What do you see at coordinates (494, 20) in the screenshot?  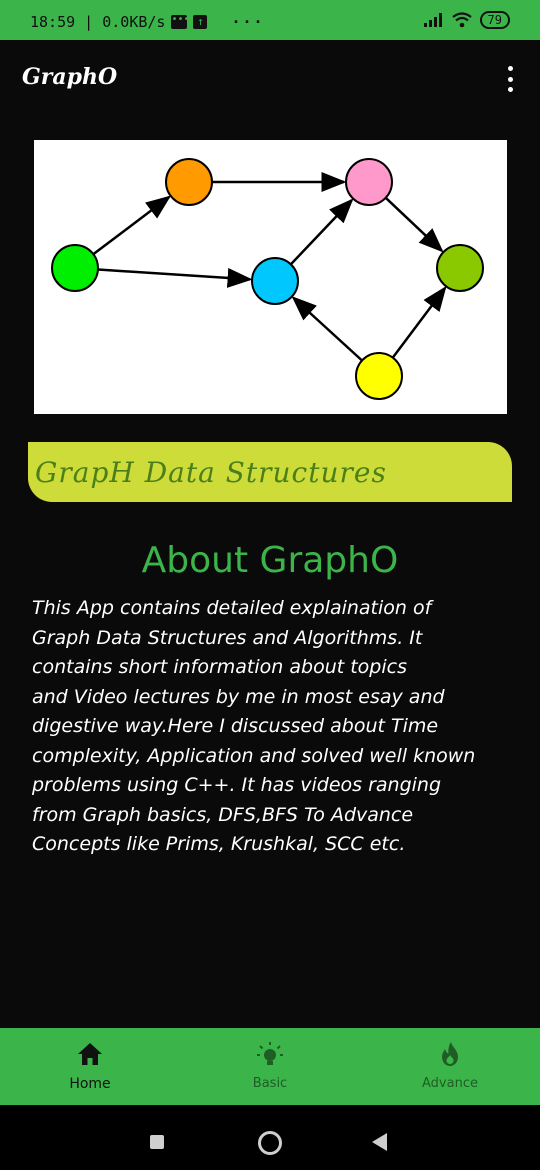 I see `battery-indicator: 79` at bounding box center [494, 20].